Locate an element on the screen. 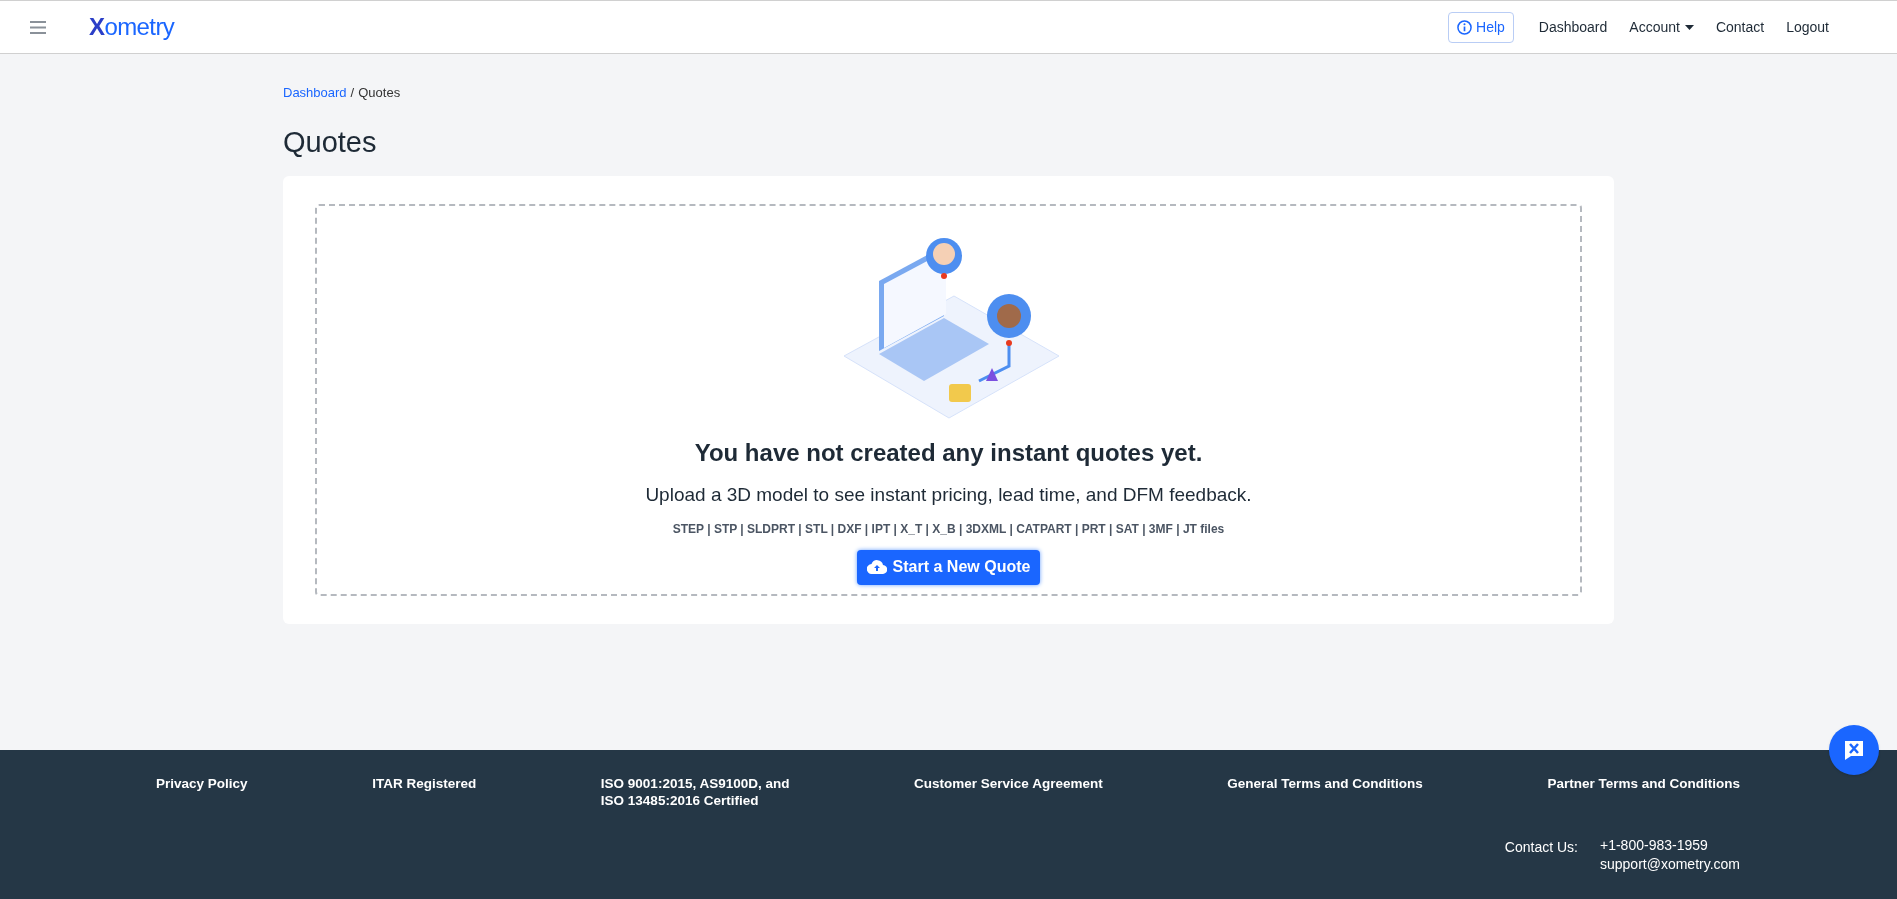 This screenshot has width=1897, height=899. empty-state-heading: You have not created any instant quotes yet. is located at coordinates (948, 453).